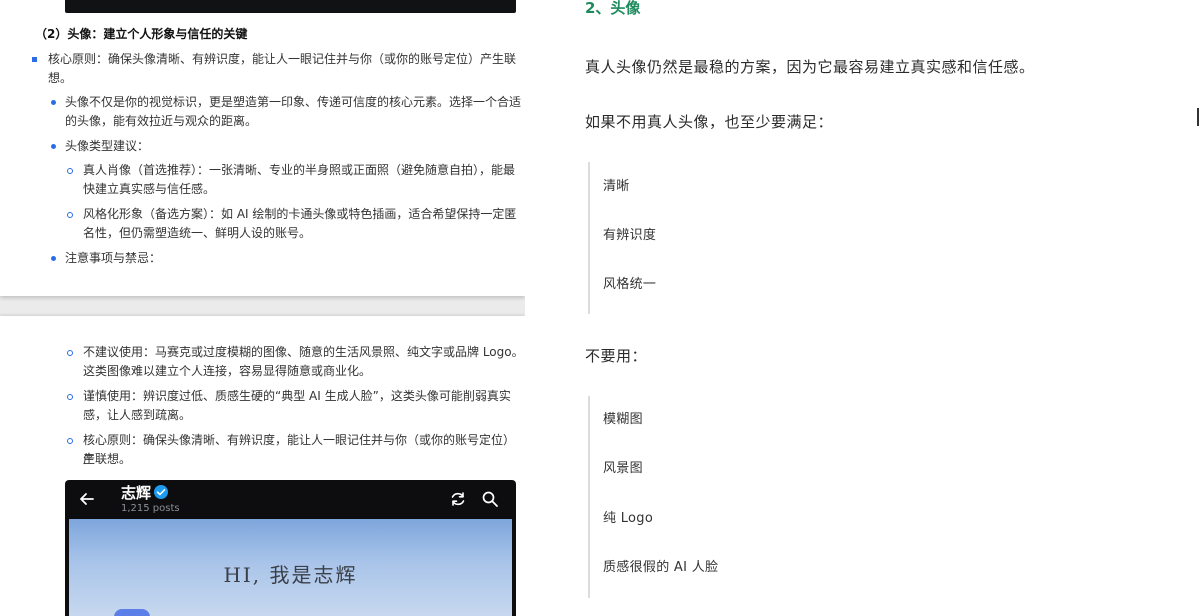 The height and width of the screenshot is (616, 1200). Describe the element at coordinates (709, 122) in the screenshot. I see `paragraph-requirements: 如果不用真人头像，也至少要满足：` at that location.